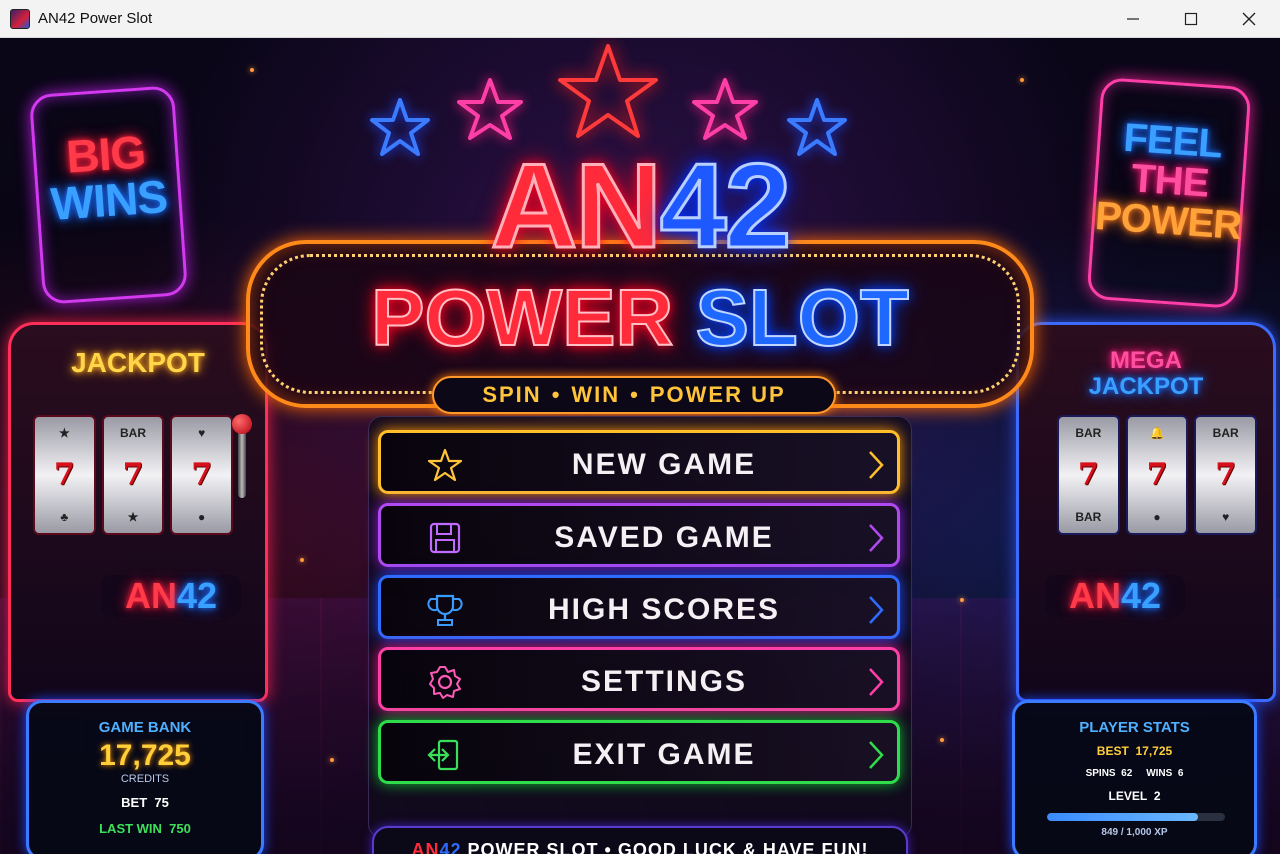 The image size is (1280, 854). What do you see at coordinates (145, 755) in the screenshot?
I see `credits-value: 17,725` at bounding box center [145, 755].